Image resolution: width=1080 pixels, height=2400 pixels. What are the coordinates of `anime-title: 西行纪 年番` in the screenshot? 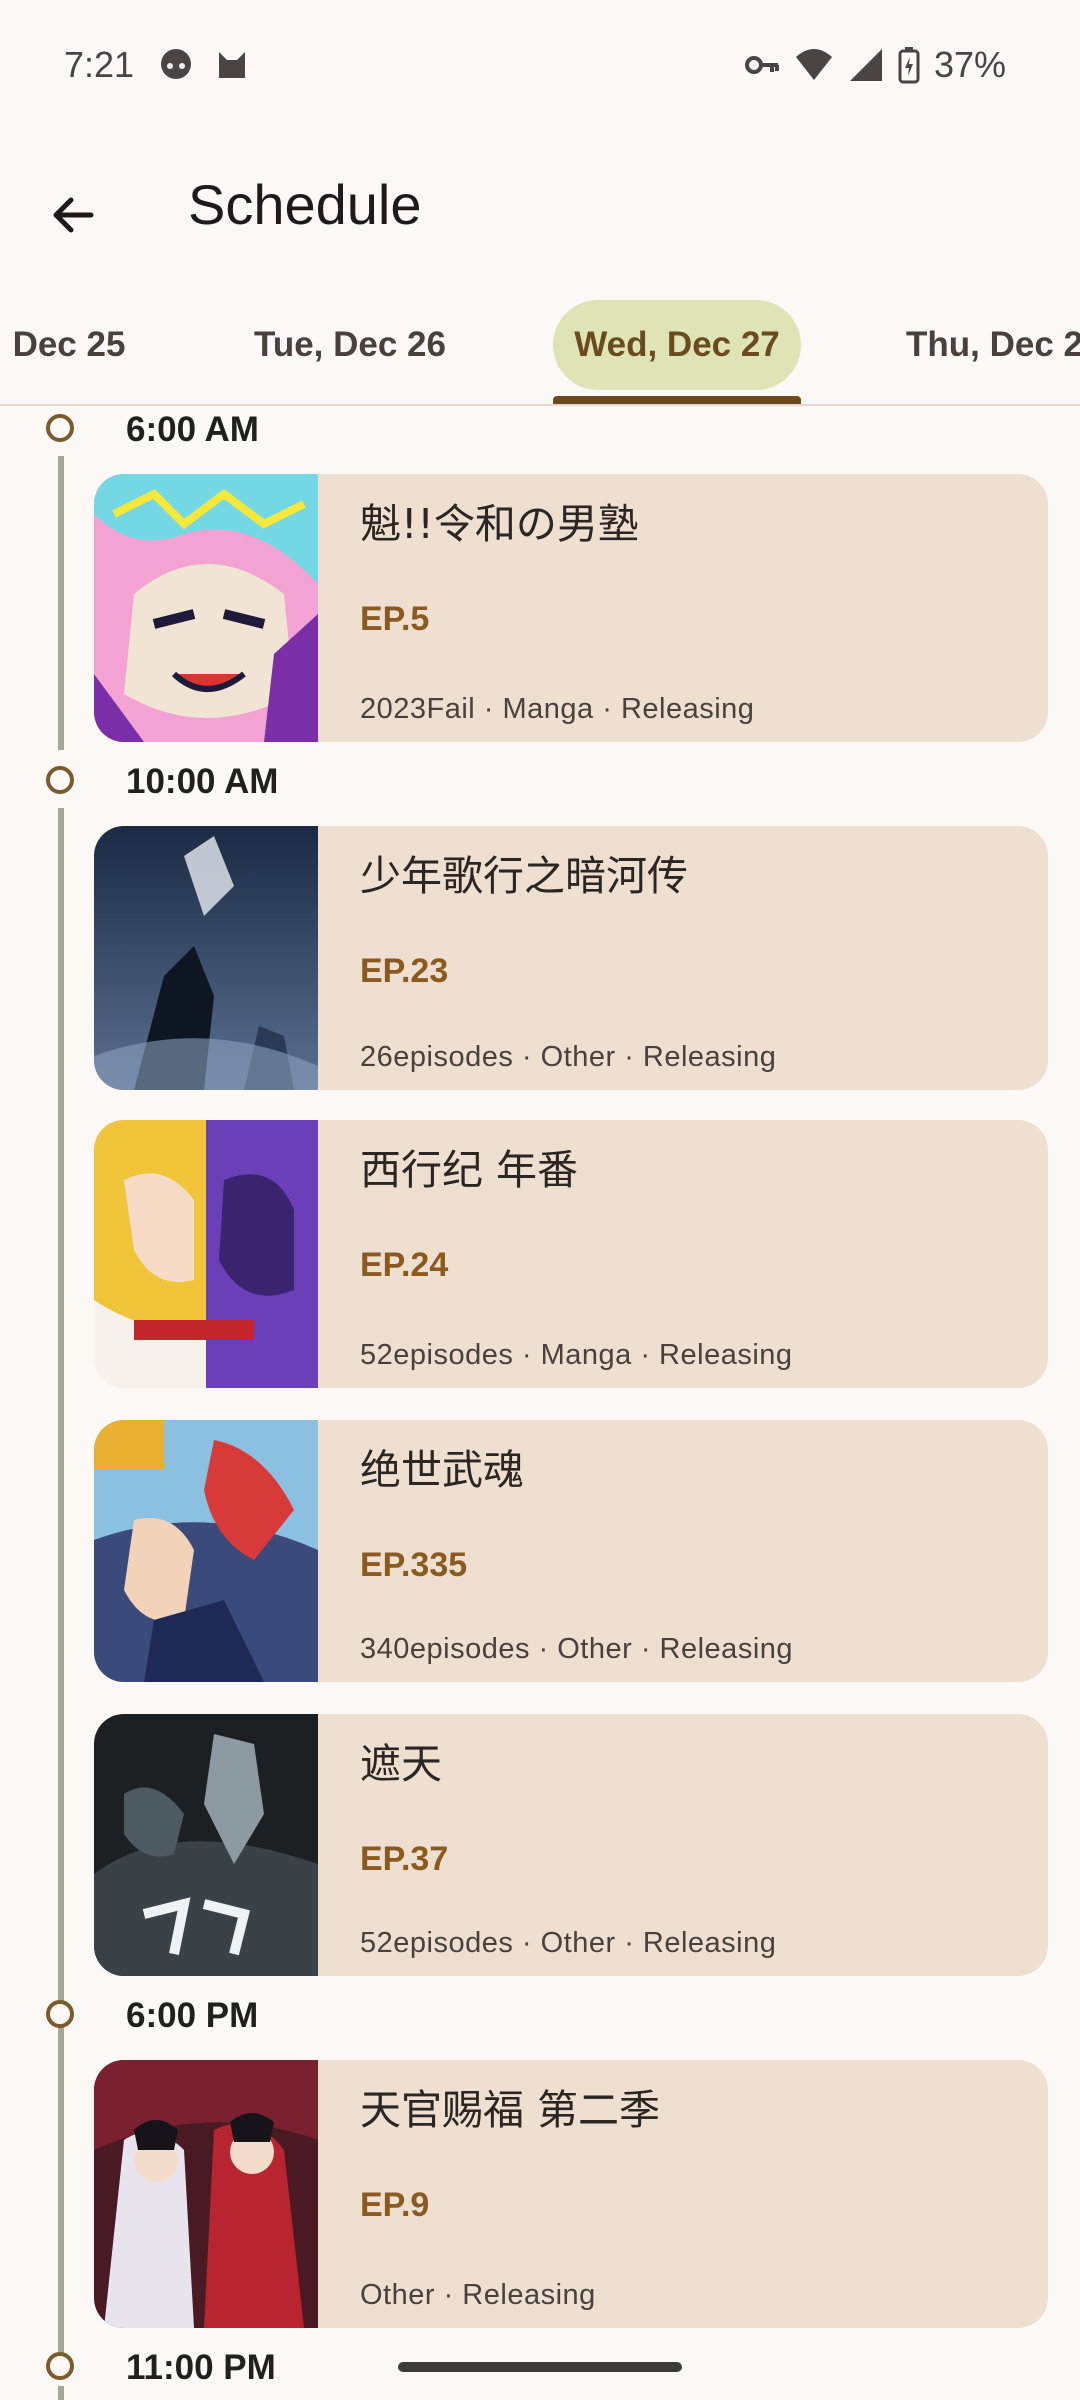 It's located at (469, 1170).